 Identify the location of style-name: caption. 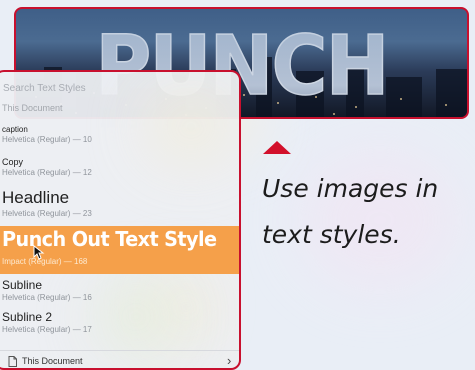
(15, 129).